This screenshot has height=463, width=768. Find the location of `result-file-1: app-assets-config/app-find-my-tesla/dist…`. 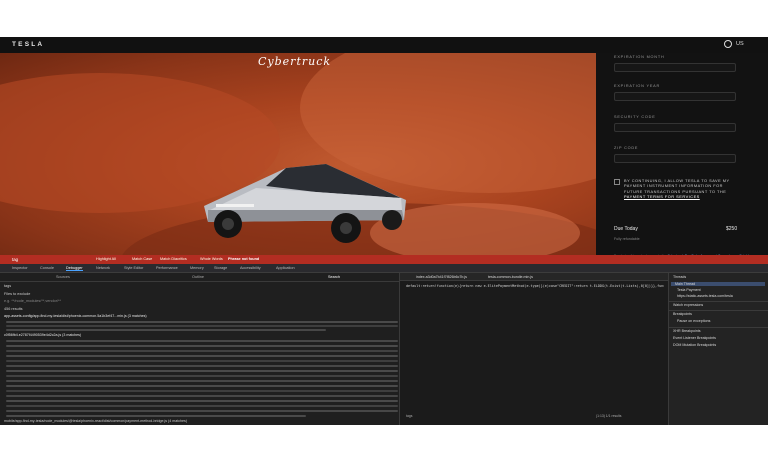

result-file-1: app-assets-config/app-find-my-tesla/dist… is located at coordinates (202, 316).